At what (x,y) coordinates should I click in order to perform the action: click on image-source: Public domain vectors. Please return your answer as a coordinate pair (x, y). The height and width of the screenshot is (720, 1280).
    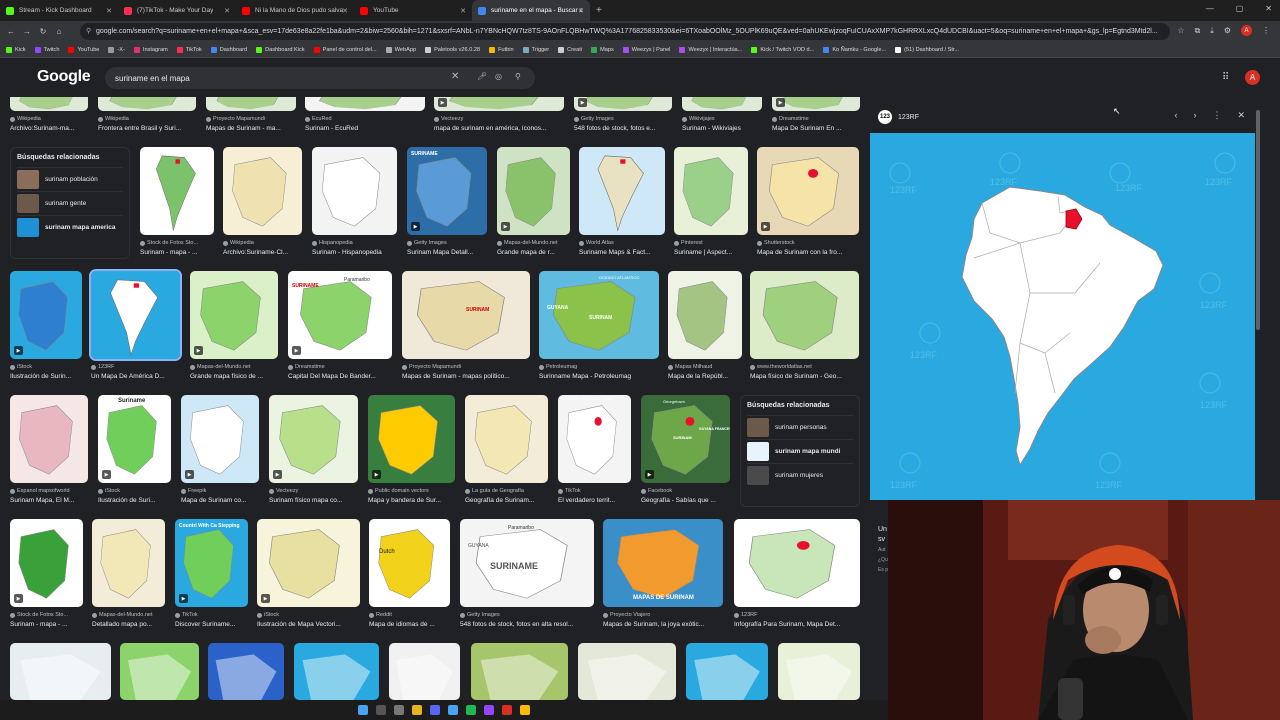
    Looking at the image, I should click on (411, 491).